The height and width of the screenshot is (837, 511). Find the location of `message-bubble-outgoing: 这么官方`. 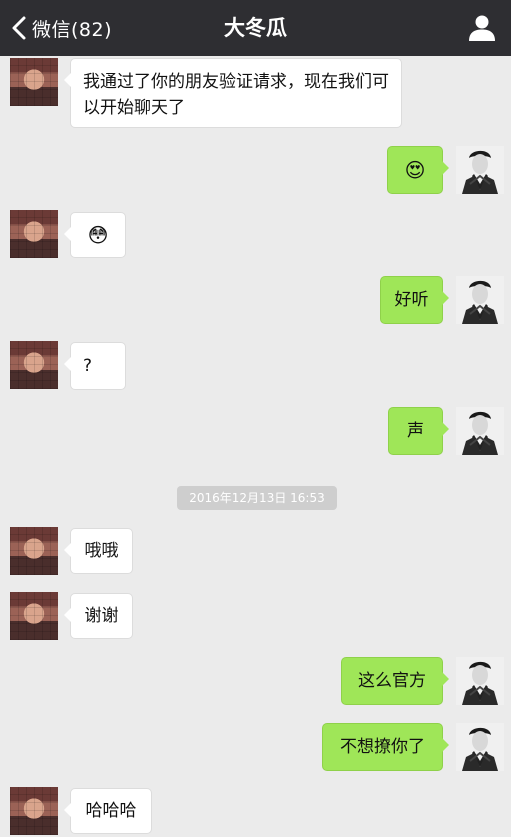

message-bubble-outgoing: 这么官方 is located at coordinates (395, 681).